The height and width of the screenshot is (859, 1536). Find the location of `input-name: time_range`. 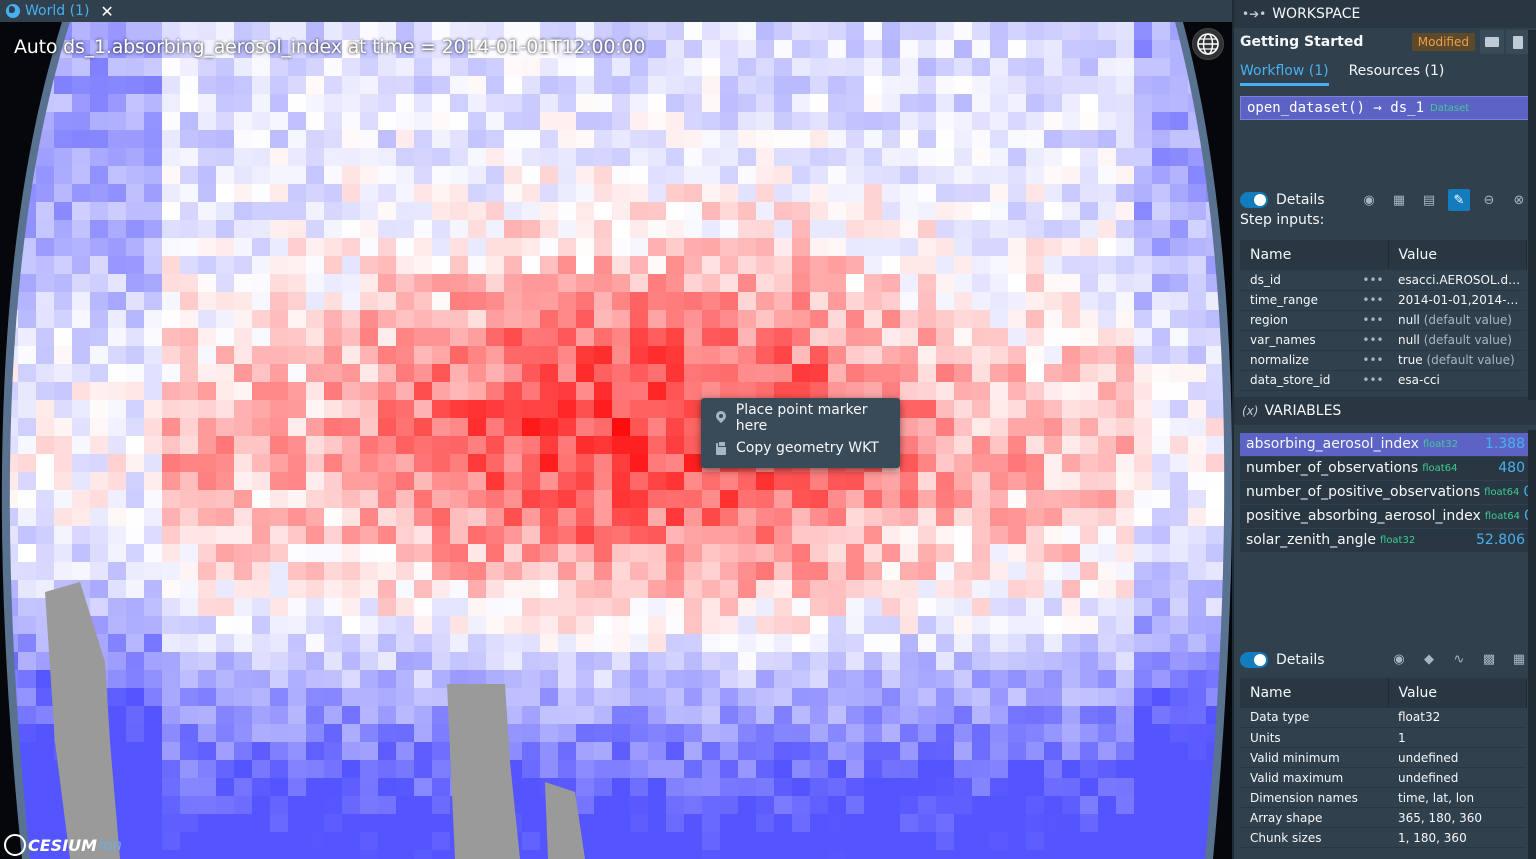

input-name: time_range is located at coordinates (1299, 300).